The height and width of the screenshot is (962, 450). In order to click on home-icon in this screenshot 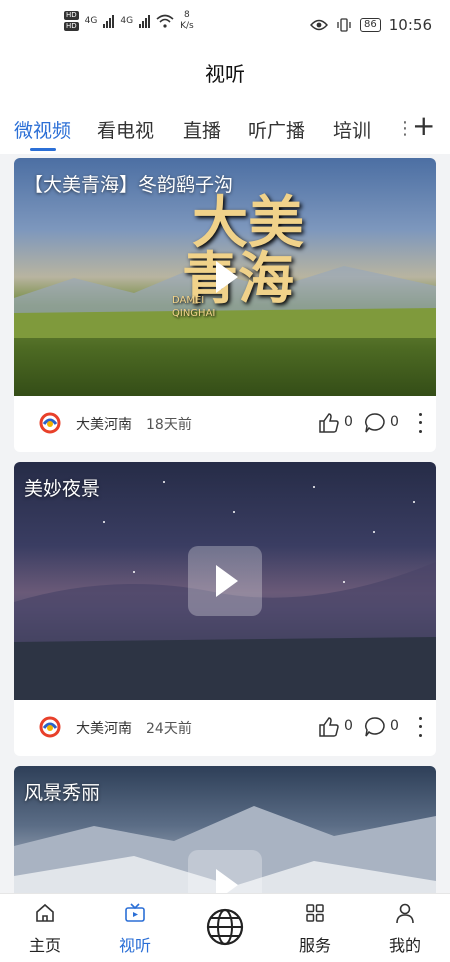, I will do `click(45, 912)`.